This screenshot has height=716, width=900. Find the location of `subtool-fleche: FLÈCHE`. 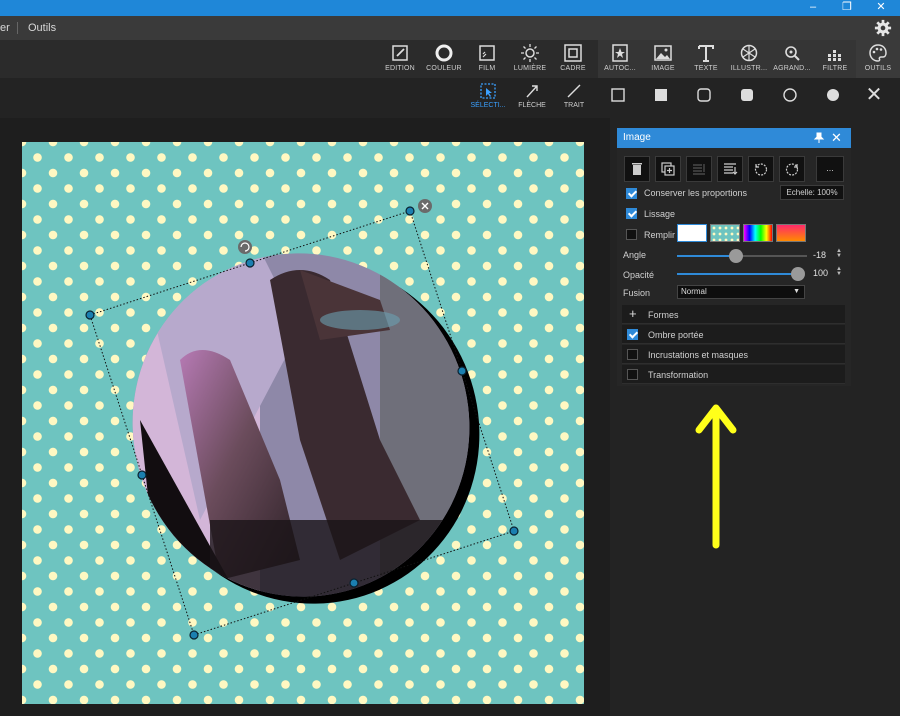

subtool-fleche: FLÈCHE is located at coordinates (532, 97).